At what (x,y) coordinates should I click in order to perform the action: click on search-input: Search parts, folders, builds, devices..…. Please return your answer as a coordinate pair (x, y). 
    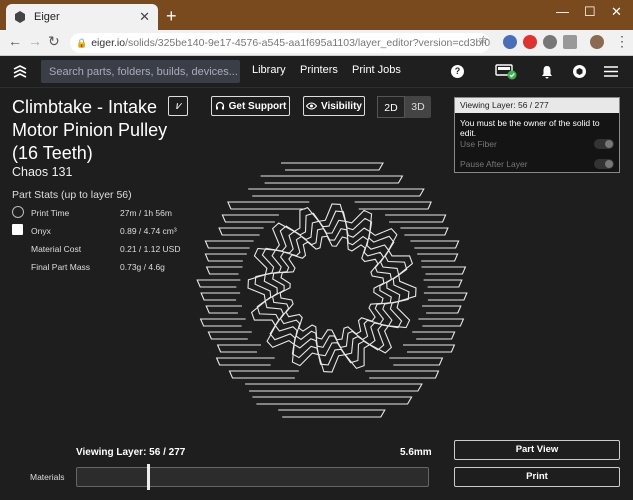
    Looking at the image, I should click on (140, 71).